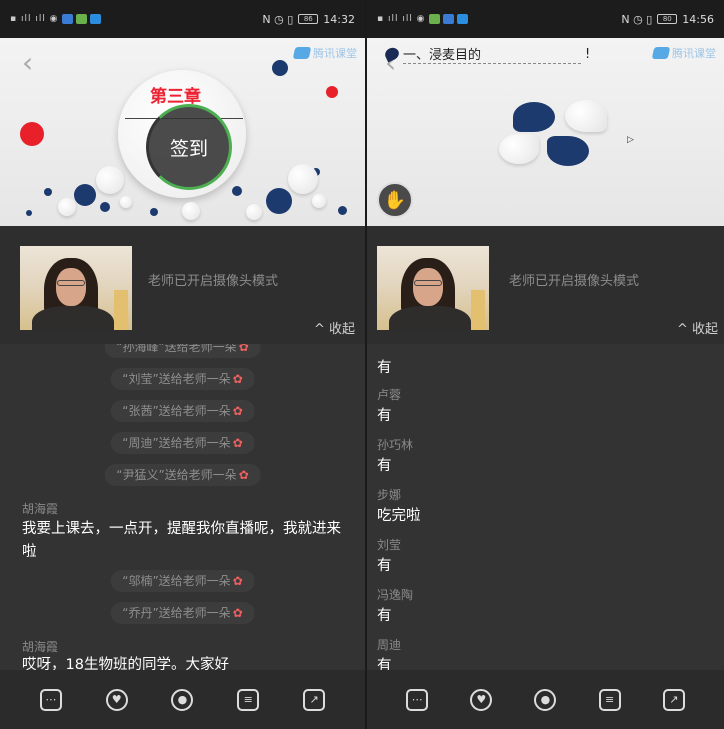 The image size is (724, 729). Describe the element at coordinates (389, 495) in the screenshot. I see `answer-sender: 步娜` at that location.